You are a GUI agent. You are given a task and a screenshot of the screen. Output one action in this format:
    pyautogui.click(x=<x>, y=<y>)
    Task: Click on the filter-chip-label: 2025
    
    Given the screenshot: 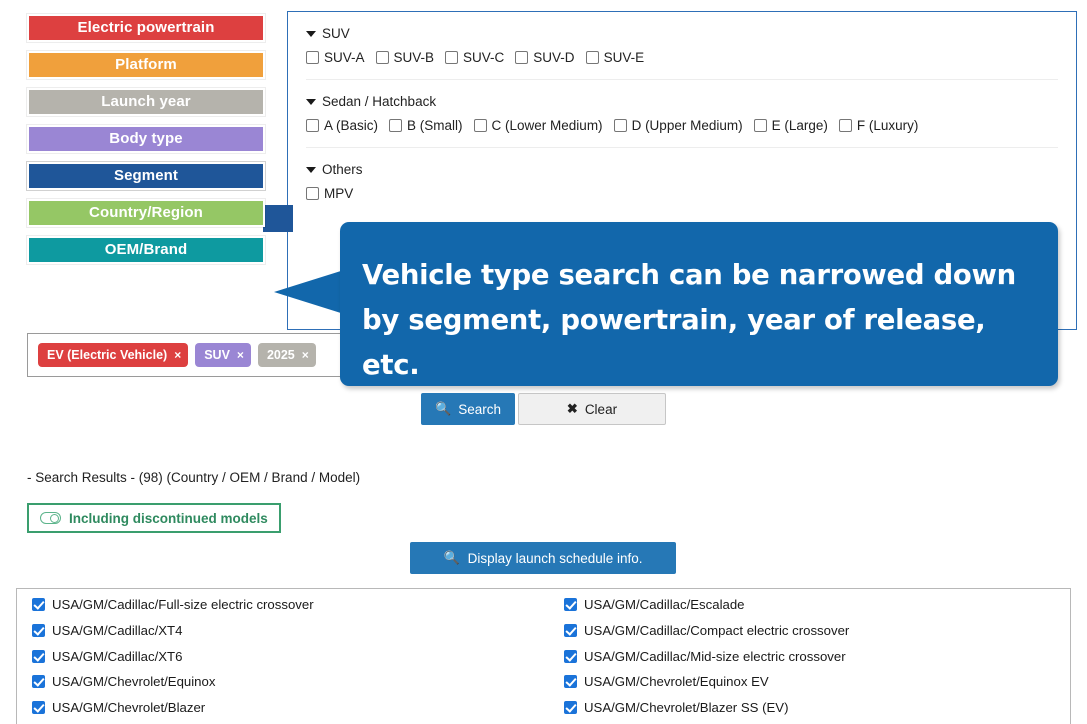 What is the action you would take?
    pyautogui.click(x=280, y=355)
    